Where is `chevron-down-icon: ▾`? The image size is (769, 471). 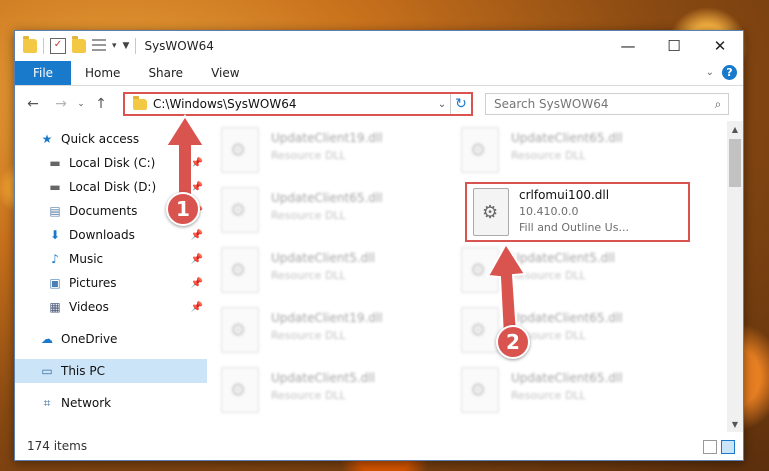
chevron-down-icon: ▾ is located at coordinates (114, 46).